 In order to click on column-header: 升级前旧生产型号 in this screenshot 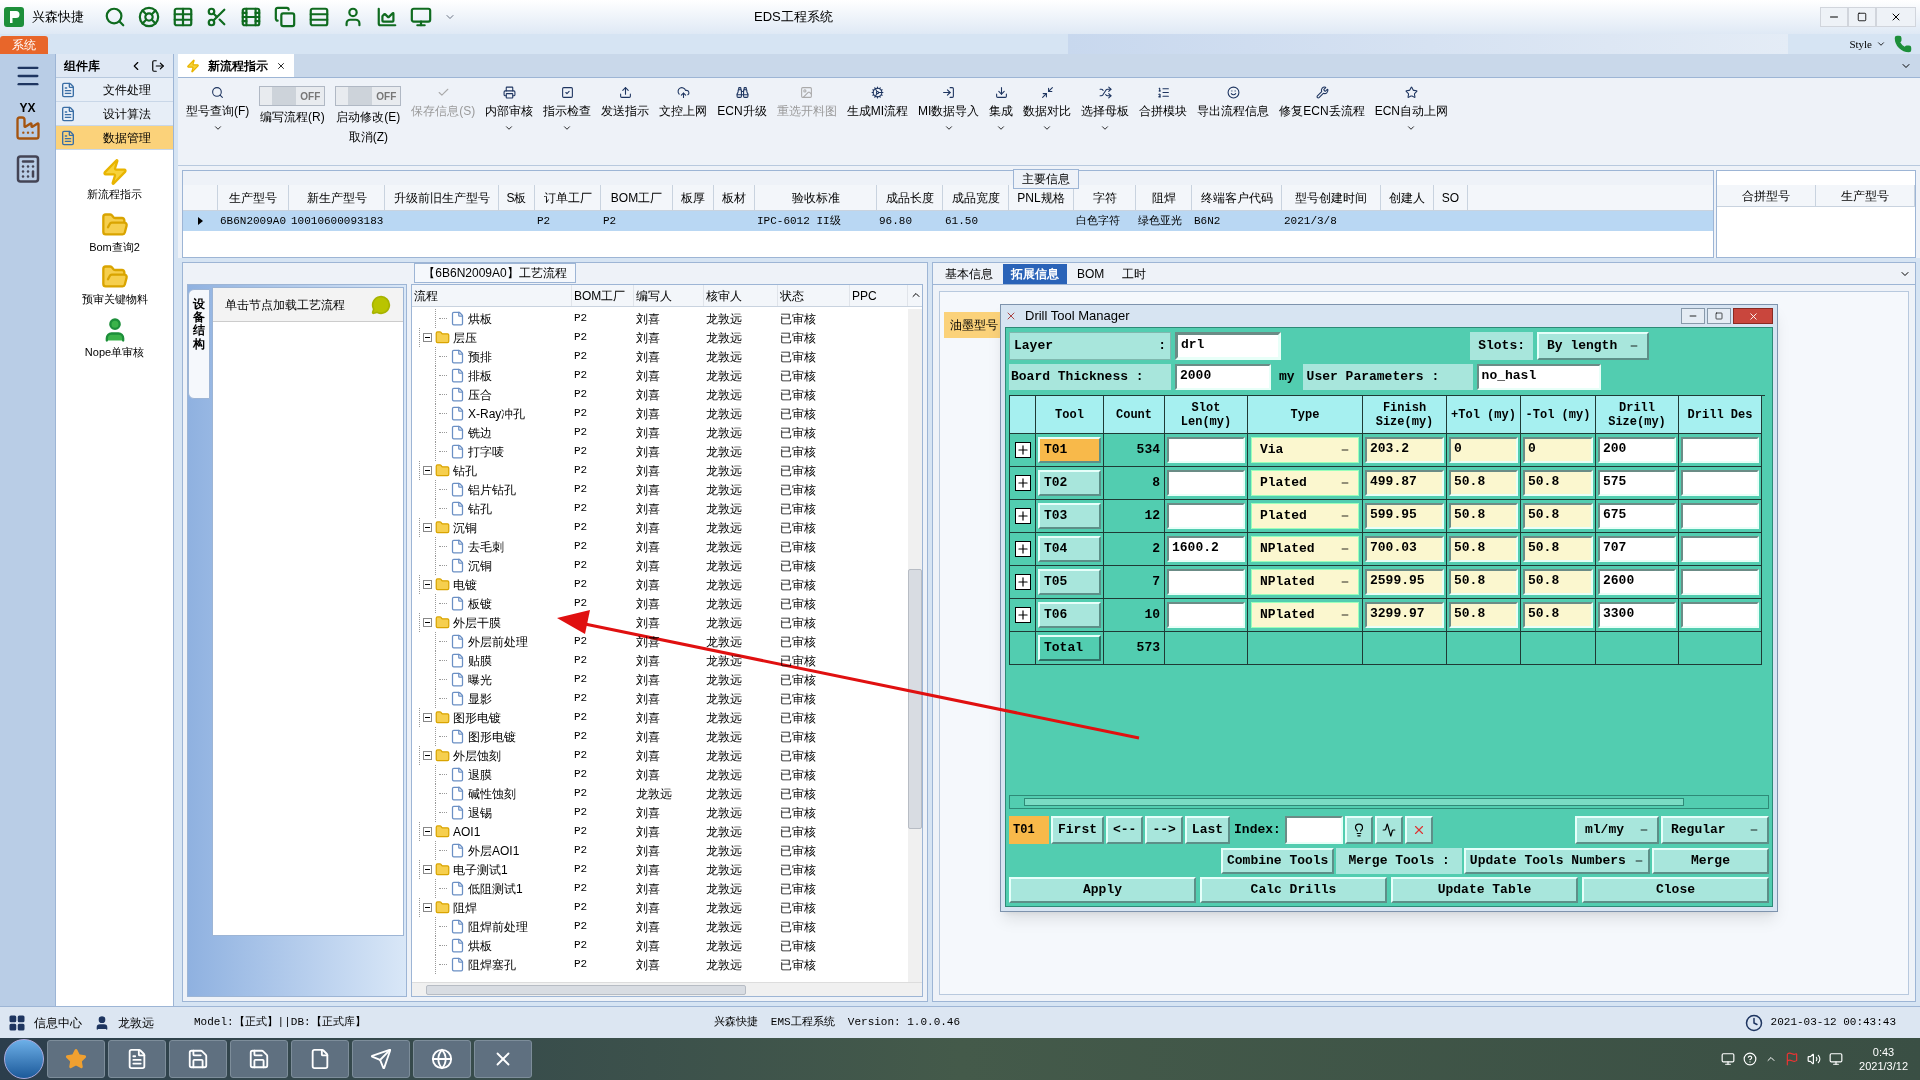, I will do `click(442, 197)`.